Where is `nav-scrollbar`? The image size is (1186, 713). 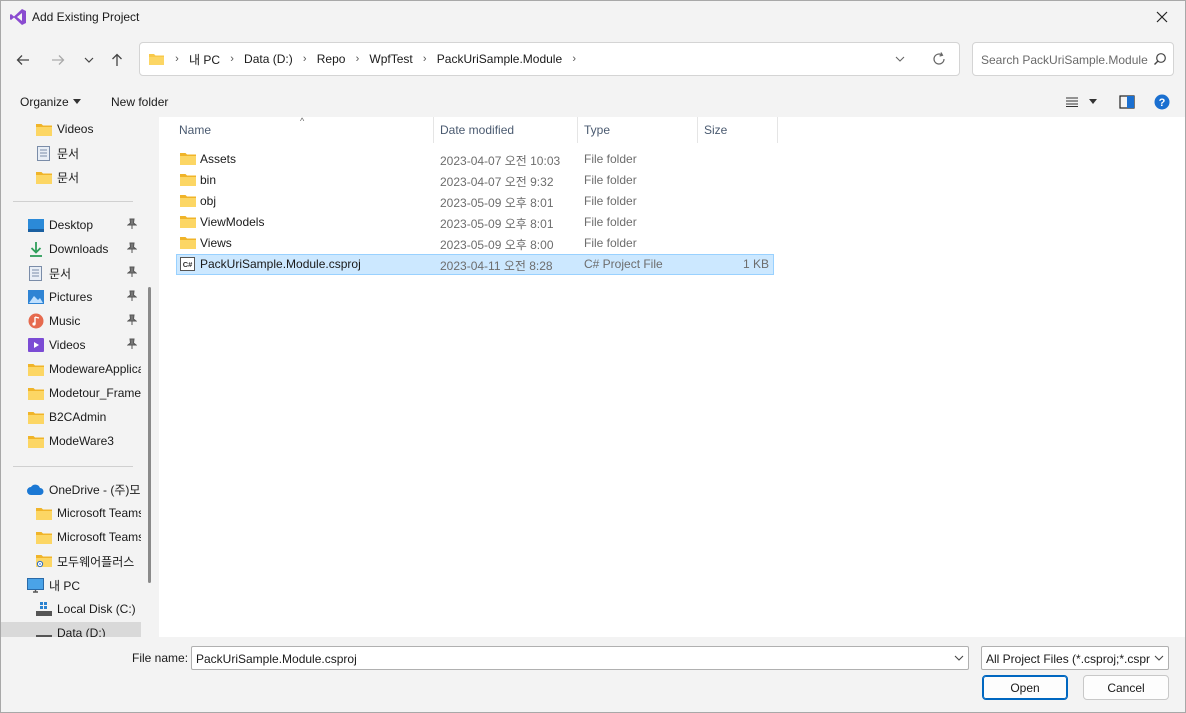 nav-scrollbar is located at coordinates (149, 435).